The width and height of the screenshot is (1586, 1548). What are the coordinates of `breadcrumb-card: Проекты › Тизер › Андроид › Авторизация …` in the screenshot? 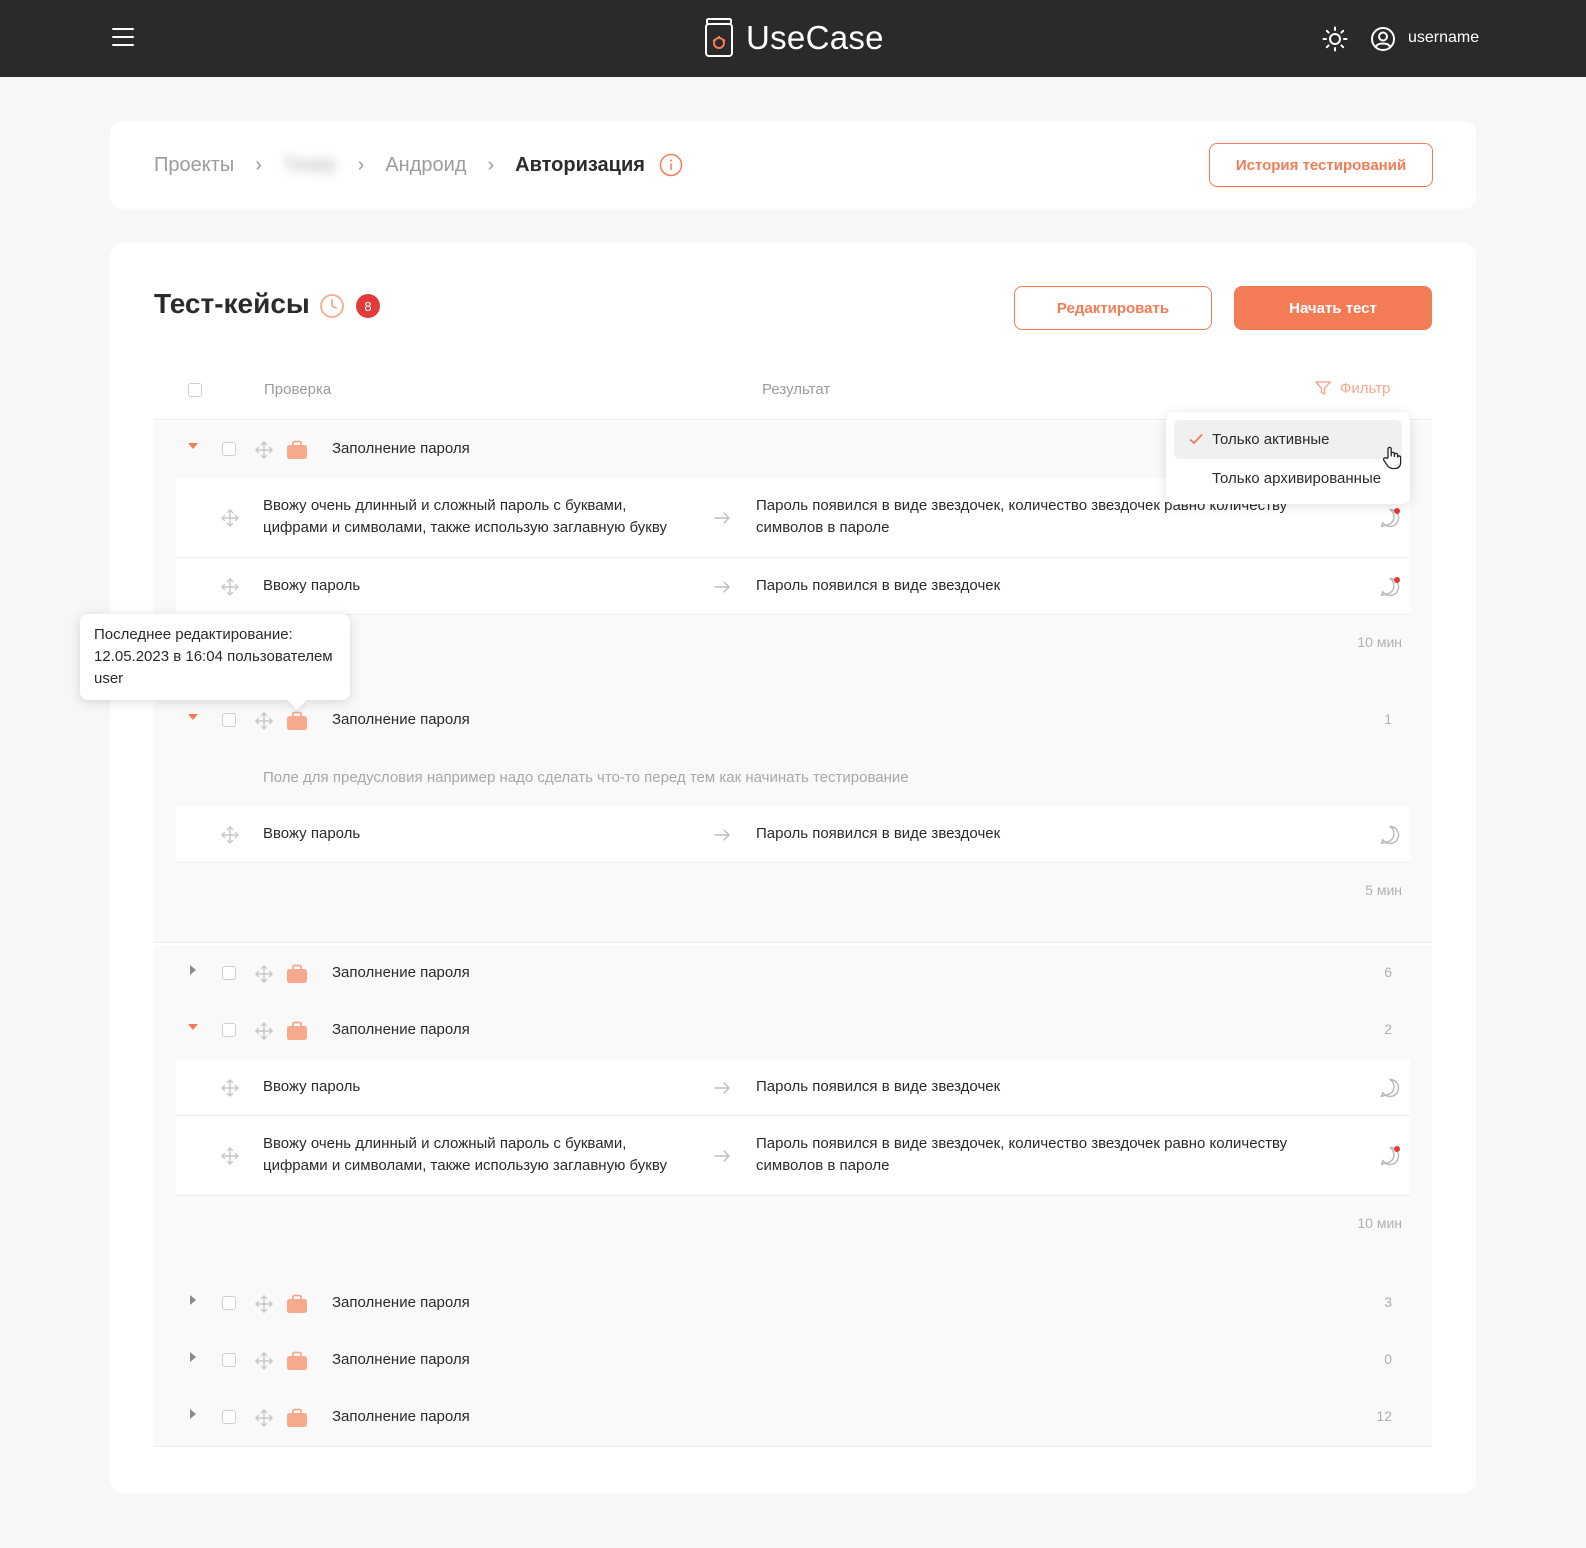 It's located at (793, 165).